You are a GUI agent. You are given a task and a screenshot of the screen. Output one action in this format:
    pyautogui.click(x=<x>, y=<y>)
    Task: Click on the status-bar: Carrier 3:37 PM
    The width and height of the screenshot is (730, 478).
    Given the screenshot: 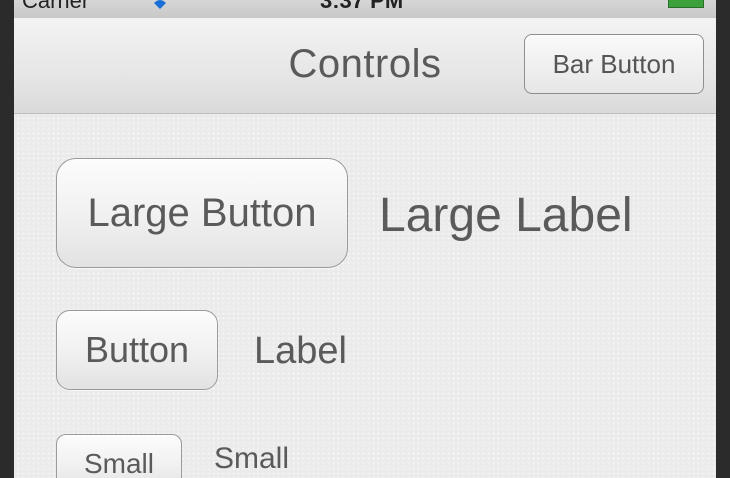 What is the action you would take?
    pyautogui.click(x=365, y=9)
    